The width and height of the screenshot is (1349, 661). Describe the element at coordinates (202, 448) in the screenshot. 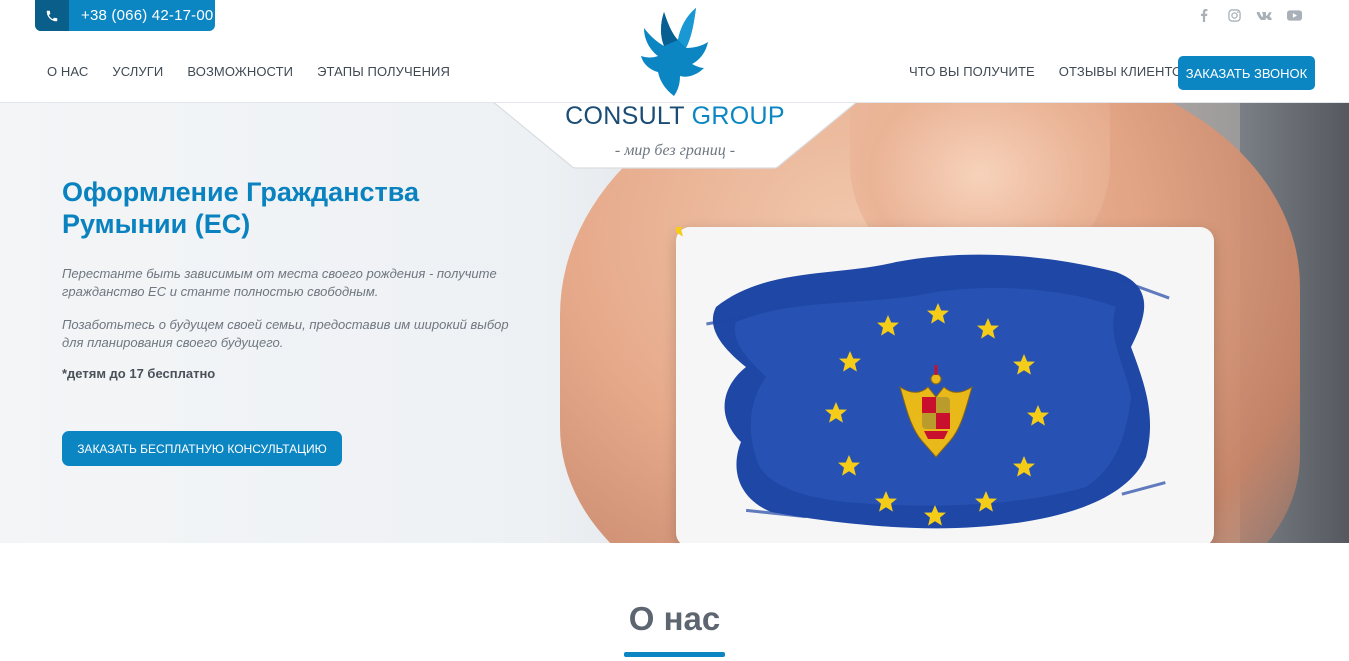

I see `free-consultation-button: ЗАКАЗАТЬ БЕСПЛАТНУЮ КОНСУЛЬТАЦИЮ` at that location.